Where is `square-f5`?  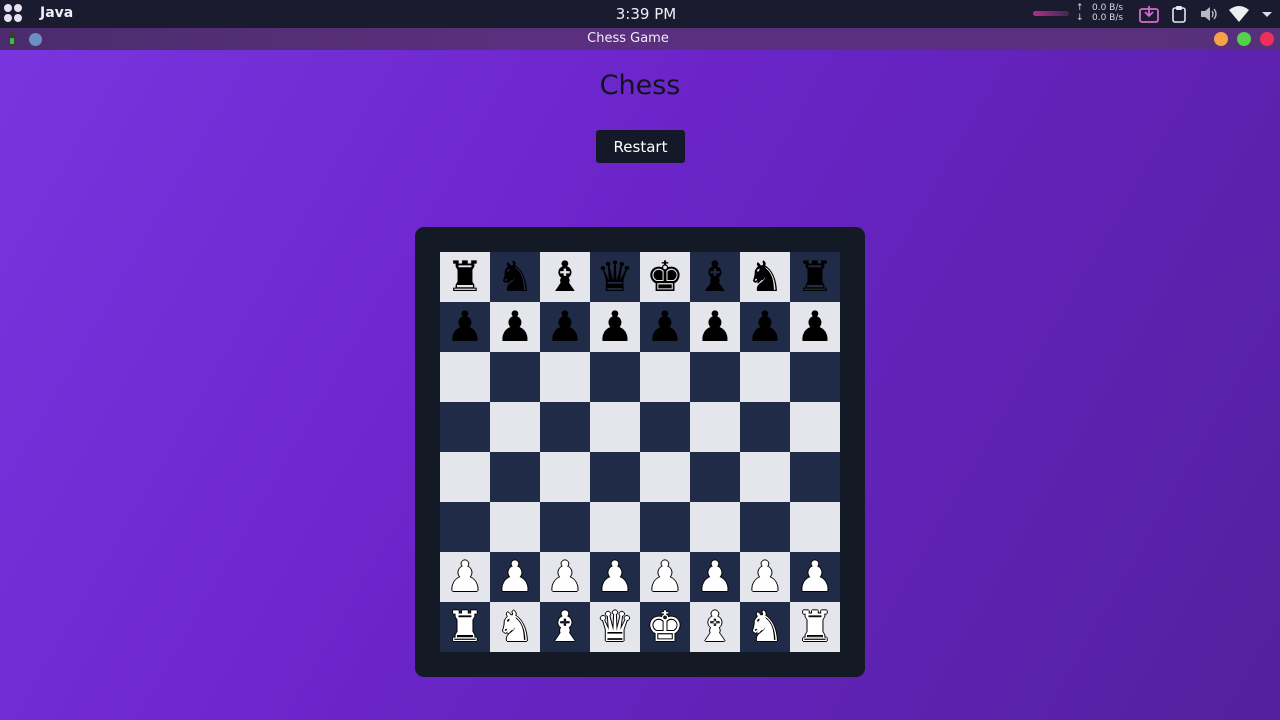
square-f5 is located at coordinates (715, 427).